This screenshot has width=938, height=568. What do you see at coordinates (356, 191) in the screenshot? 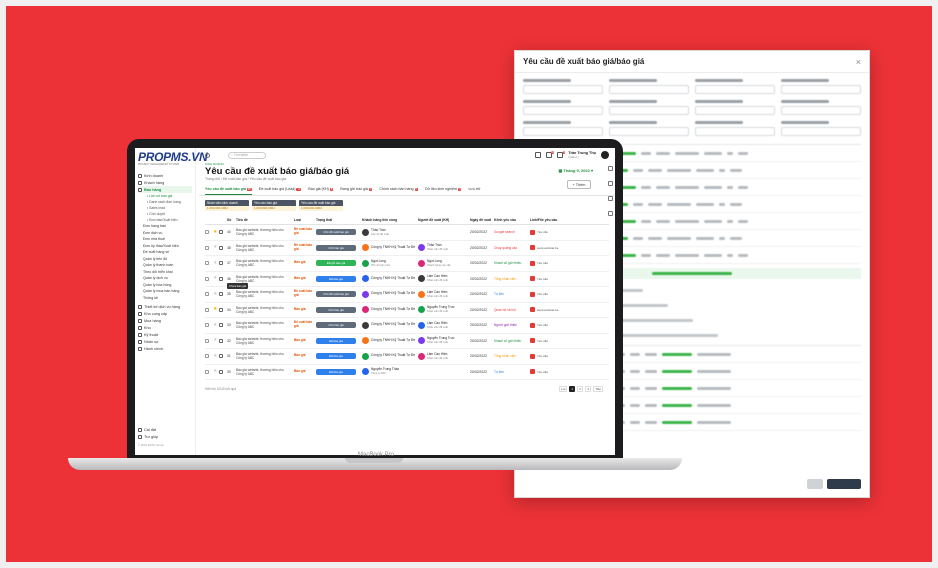
I see `tab: Đang gửi báo giá 3` at bounding box center [356, 191].